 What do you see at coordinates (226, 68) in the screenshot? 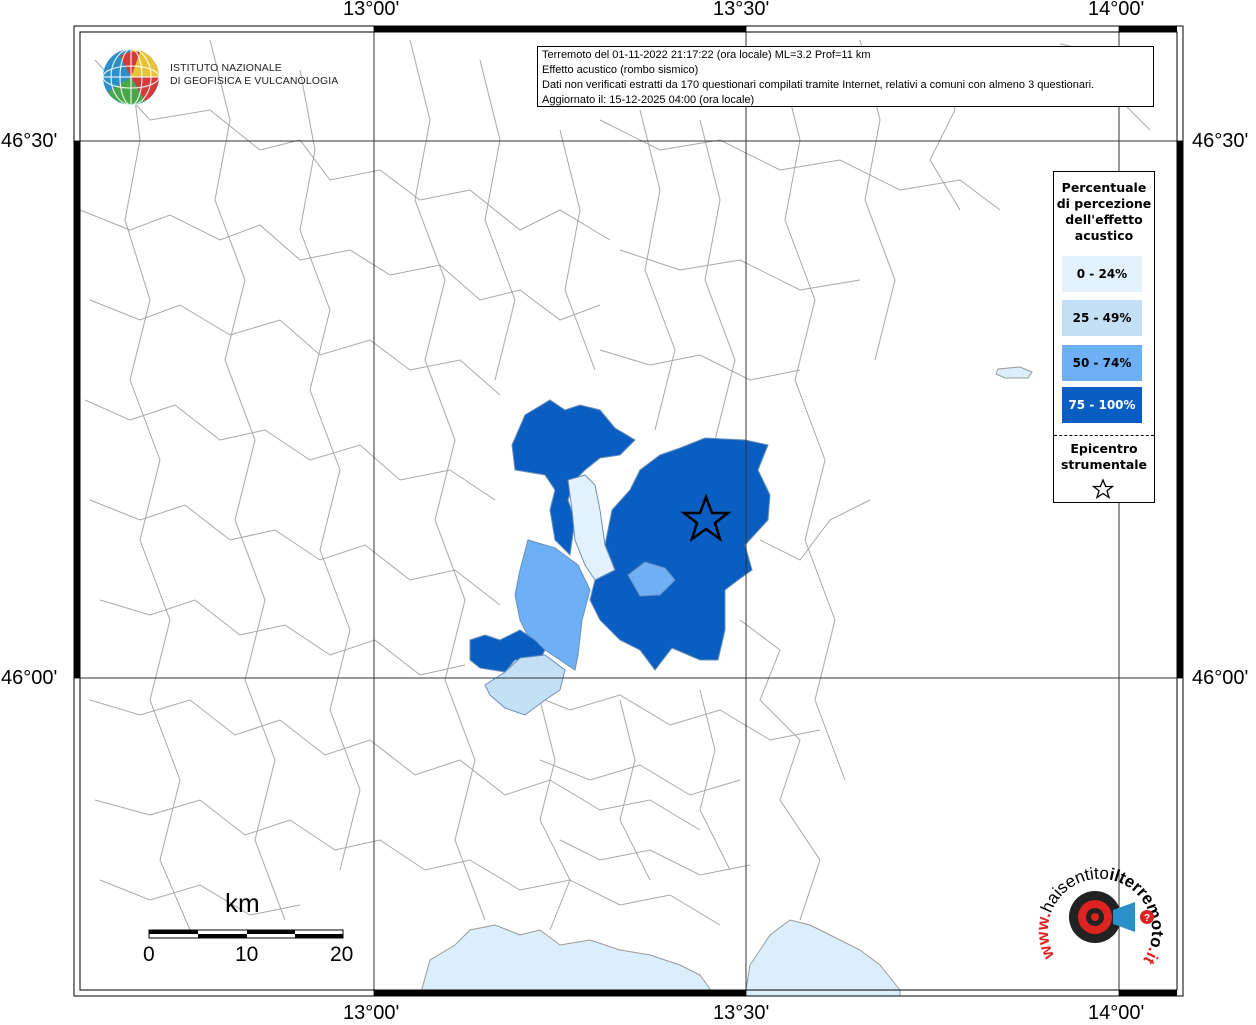
I see `logo-line-1: ISTITUTO NAZIONALE` at bounding box center [226, 68].